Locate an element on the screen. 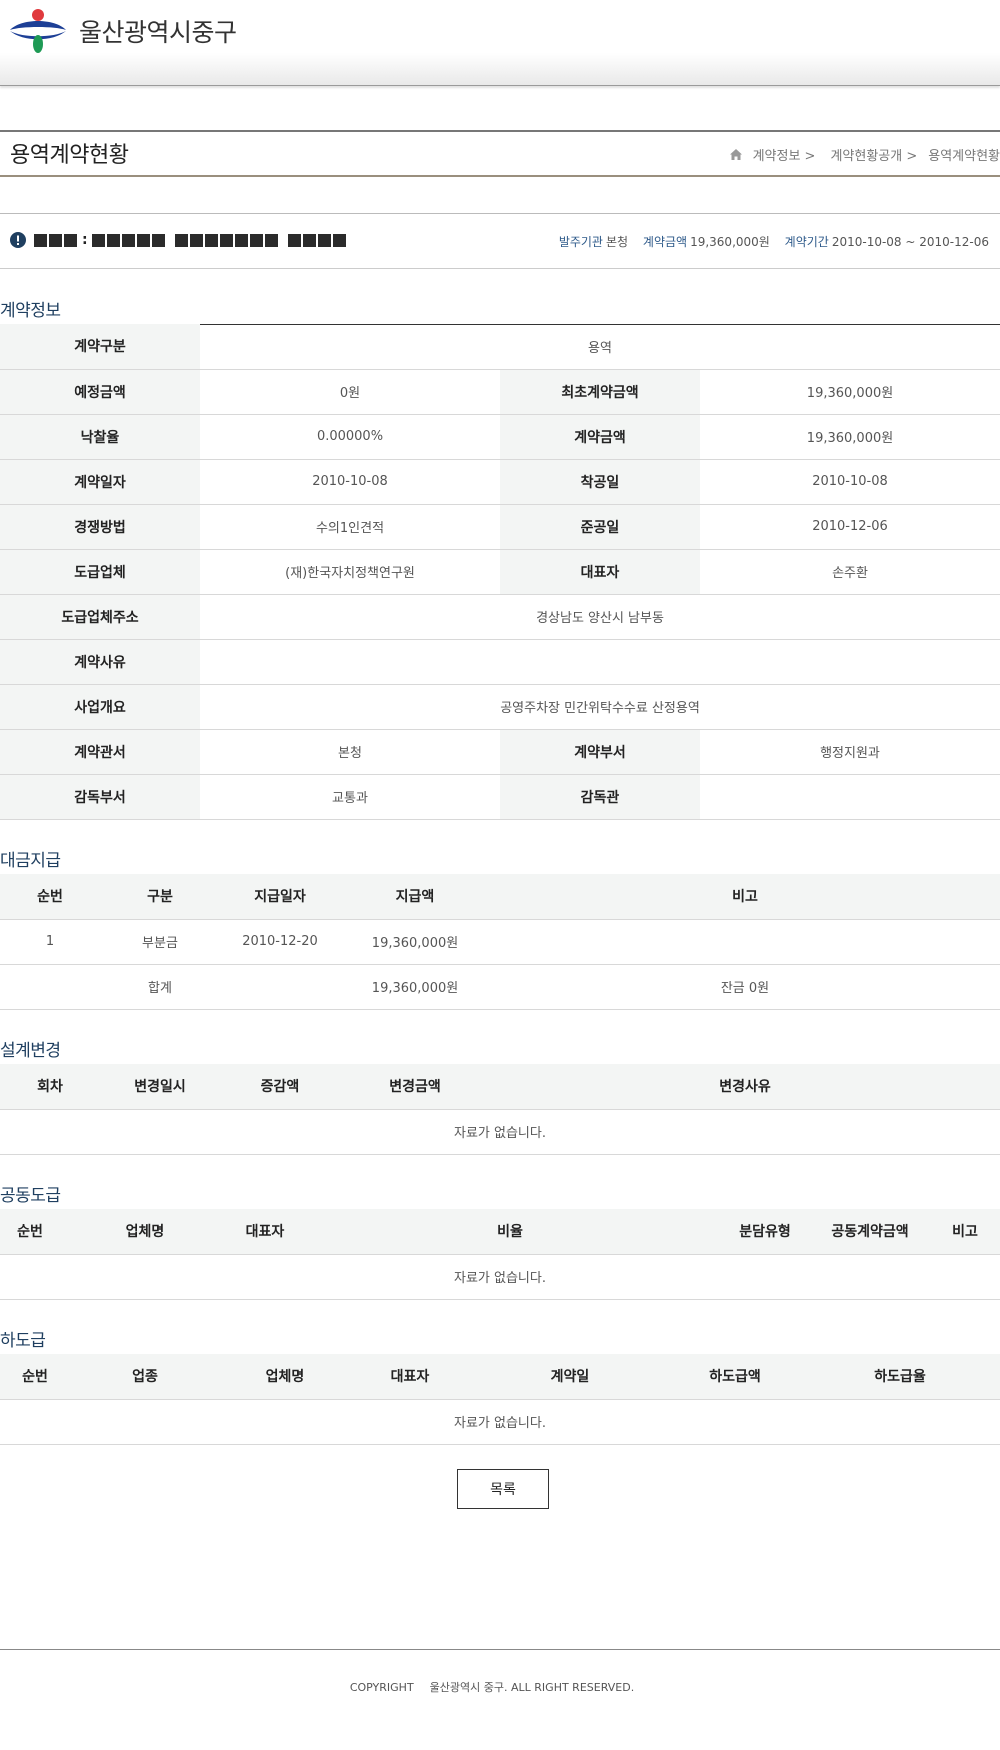  value-vendor: (재)한국자치정책연구원 is located at coordinates (350, 572).